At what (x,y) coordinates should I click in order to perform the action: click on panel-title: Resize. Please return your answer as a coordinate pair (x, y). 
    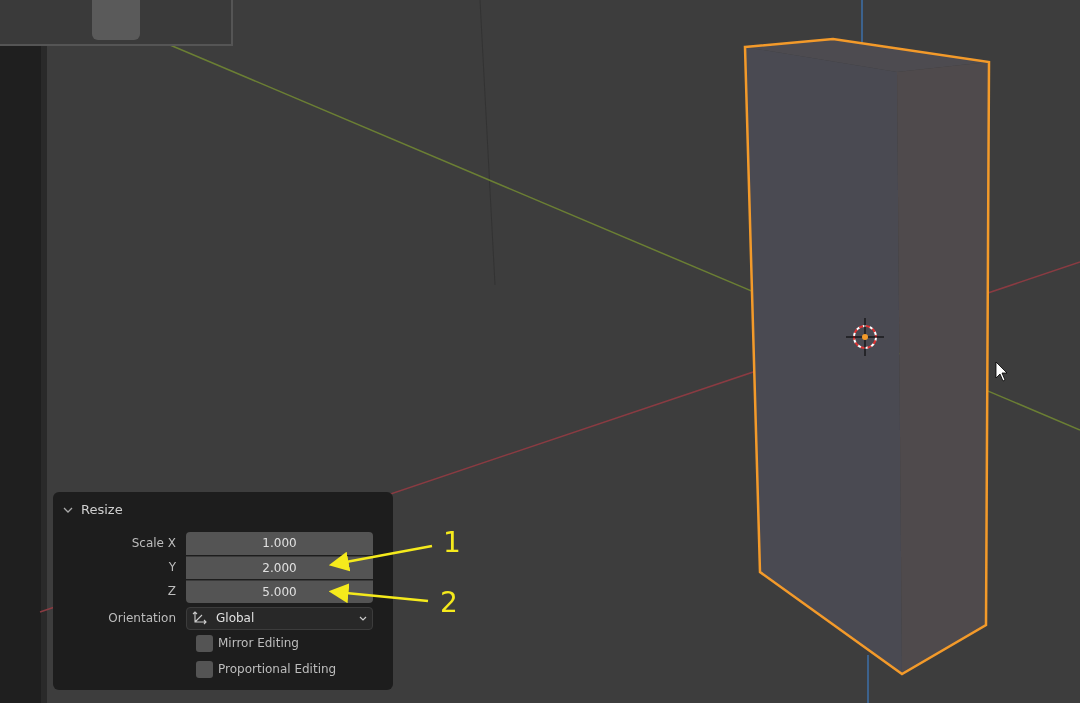
    Looking at the image, I should click on (102, 510).